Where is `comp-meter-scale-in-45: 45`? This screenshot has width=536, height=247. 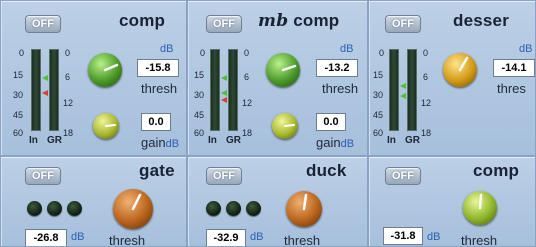 comp-meter-scale-in-45: 45 is located at coordinates (18, 115).